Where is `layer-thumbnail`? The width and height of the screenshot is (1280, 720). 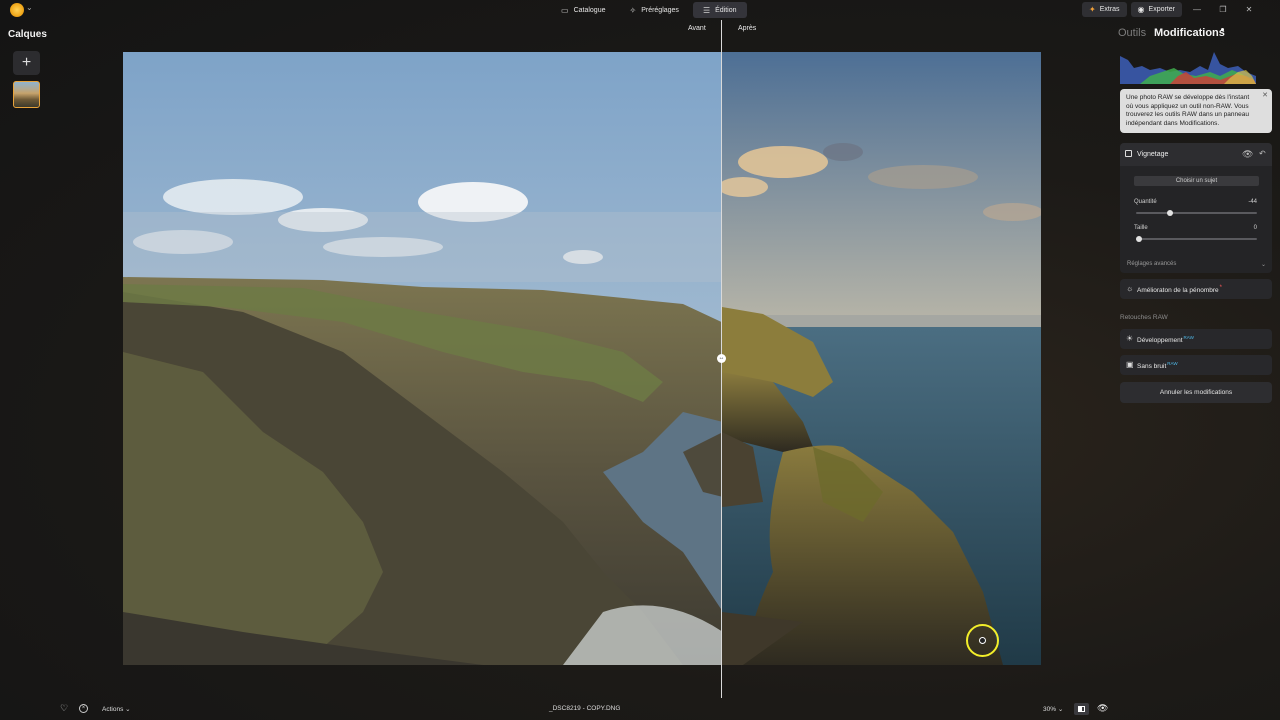 layer-thumbnail is located at coordinates (26, 94).